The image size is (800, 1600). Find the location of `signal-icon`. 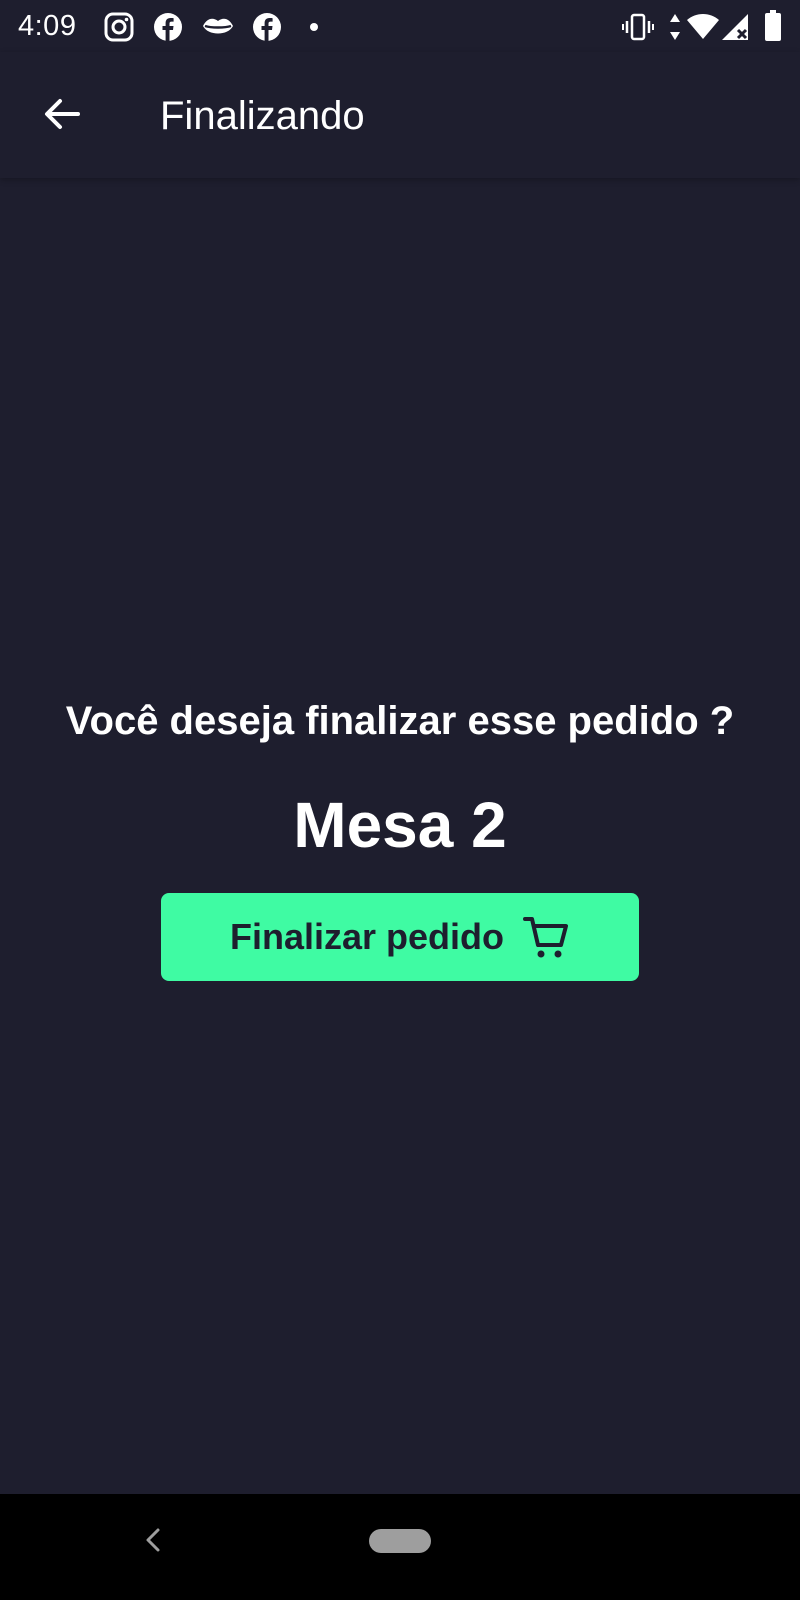

signal-icon is located at coordinates (735, 27).